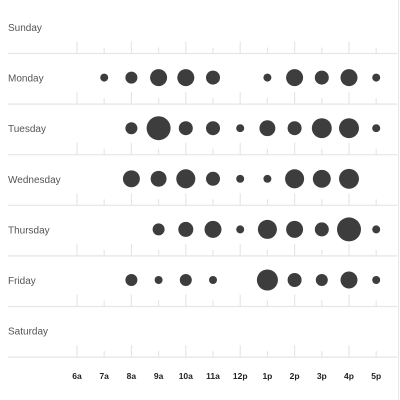 The image size is (400, 400). Describe the element at coordinates (240, 128) in the screenshot. I see `punch-dot-tuesday-12p` at that location.